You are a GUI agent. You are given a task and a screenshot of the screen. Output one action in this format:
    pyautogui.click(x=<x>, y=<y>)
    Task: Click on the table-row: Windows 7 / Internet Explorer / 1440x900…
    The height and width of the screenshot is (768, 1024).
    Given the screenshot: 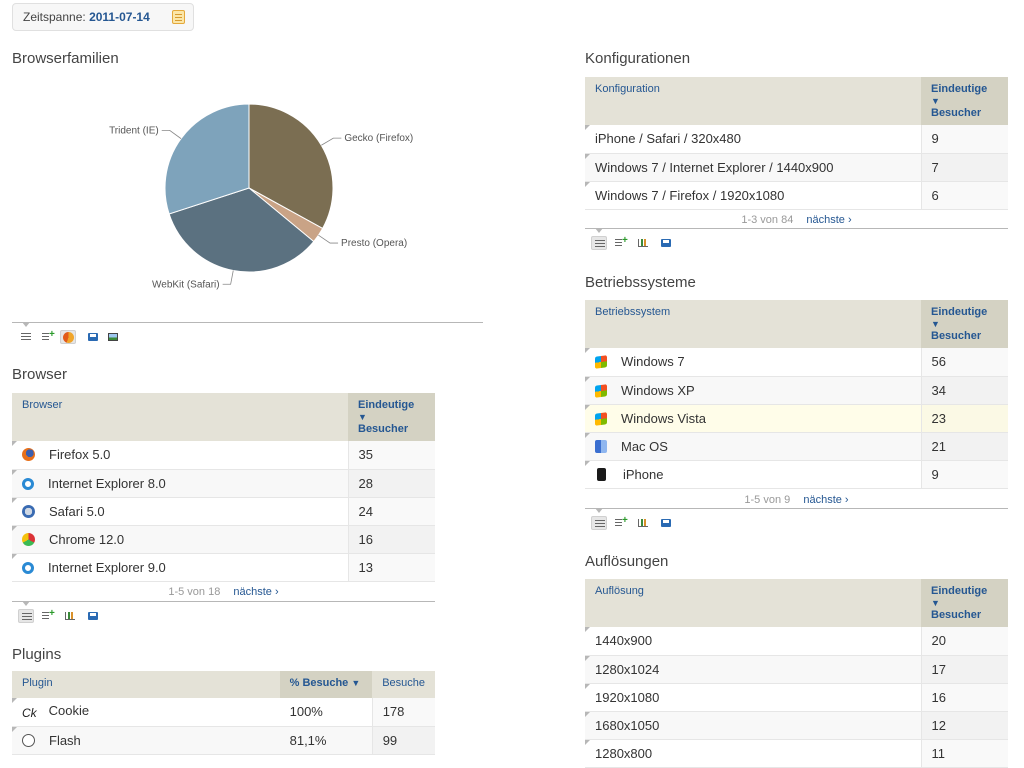 What is the action you would take?
    pyautogui.click(x=796, y=167)
    